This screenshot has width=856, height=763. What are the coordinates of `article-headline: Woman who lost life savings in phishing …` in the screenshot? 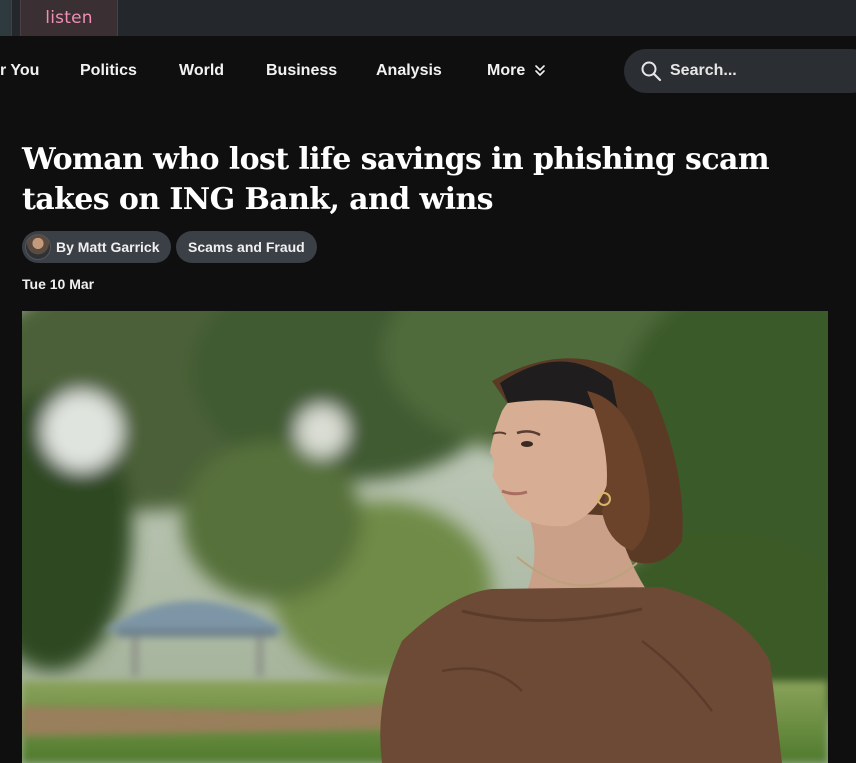 It's located at (396, 179).